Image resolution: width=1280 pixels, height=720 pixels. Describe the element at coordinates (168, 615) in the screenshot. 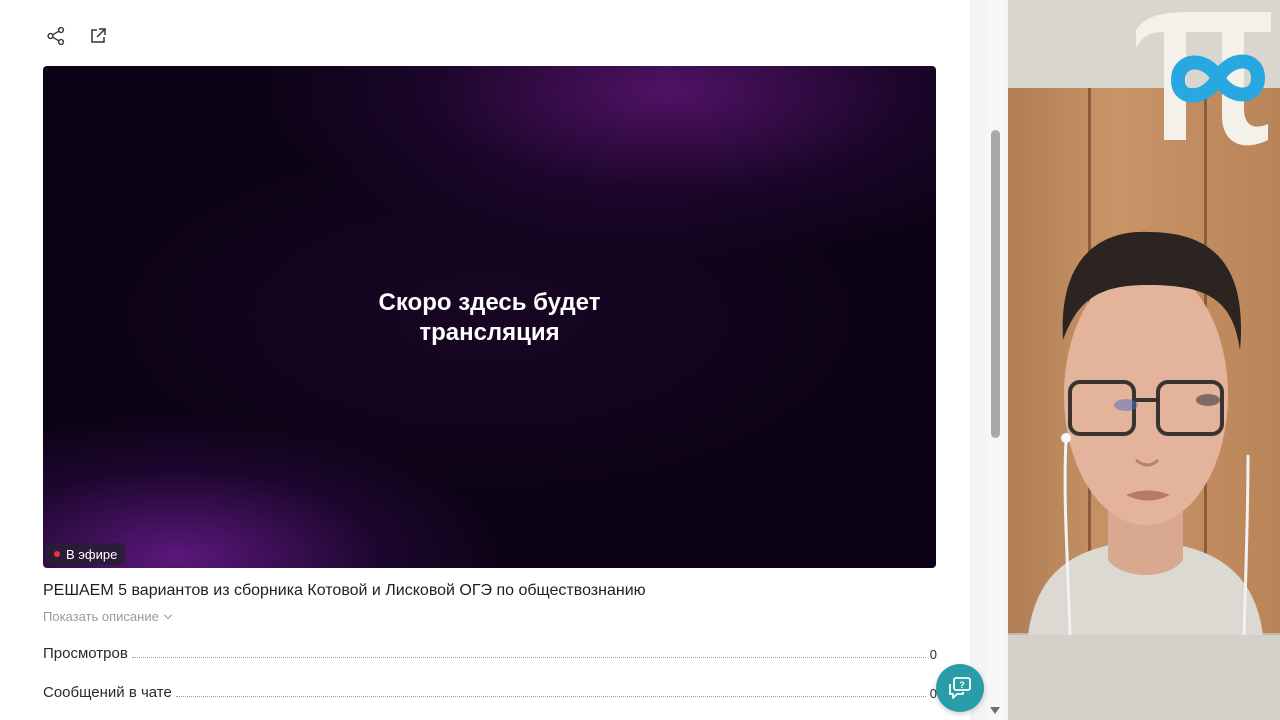

I see `chevron-down-icon` at that location.